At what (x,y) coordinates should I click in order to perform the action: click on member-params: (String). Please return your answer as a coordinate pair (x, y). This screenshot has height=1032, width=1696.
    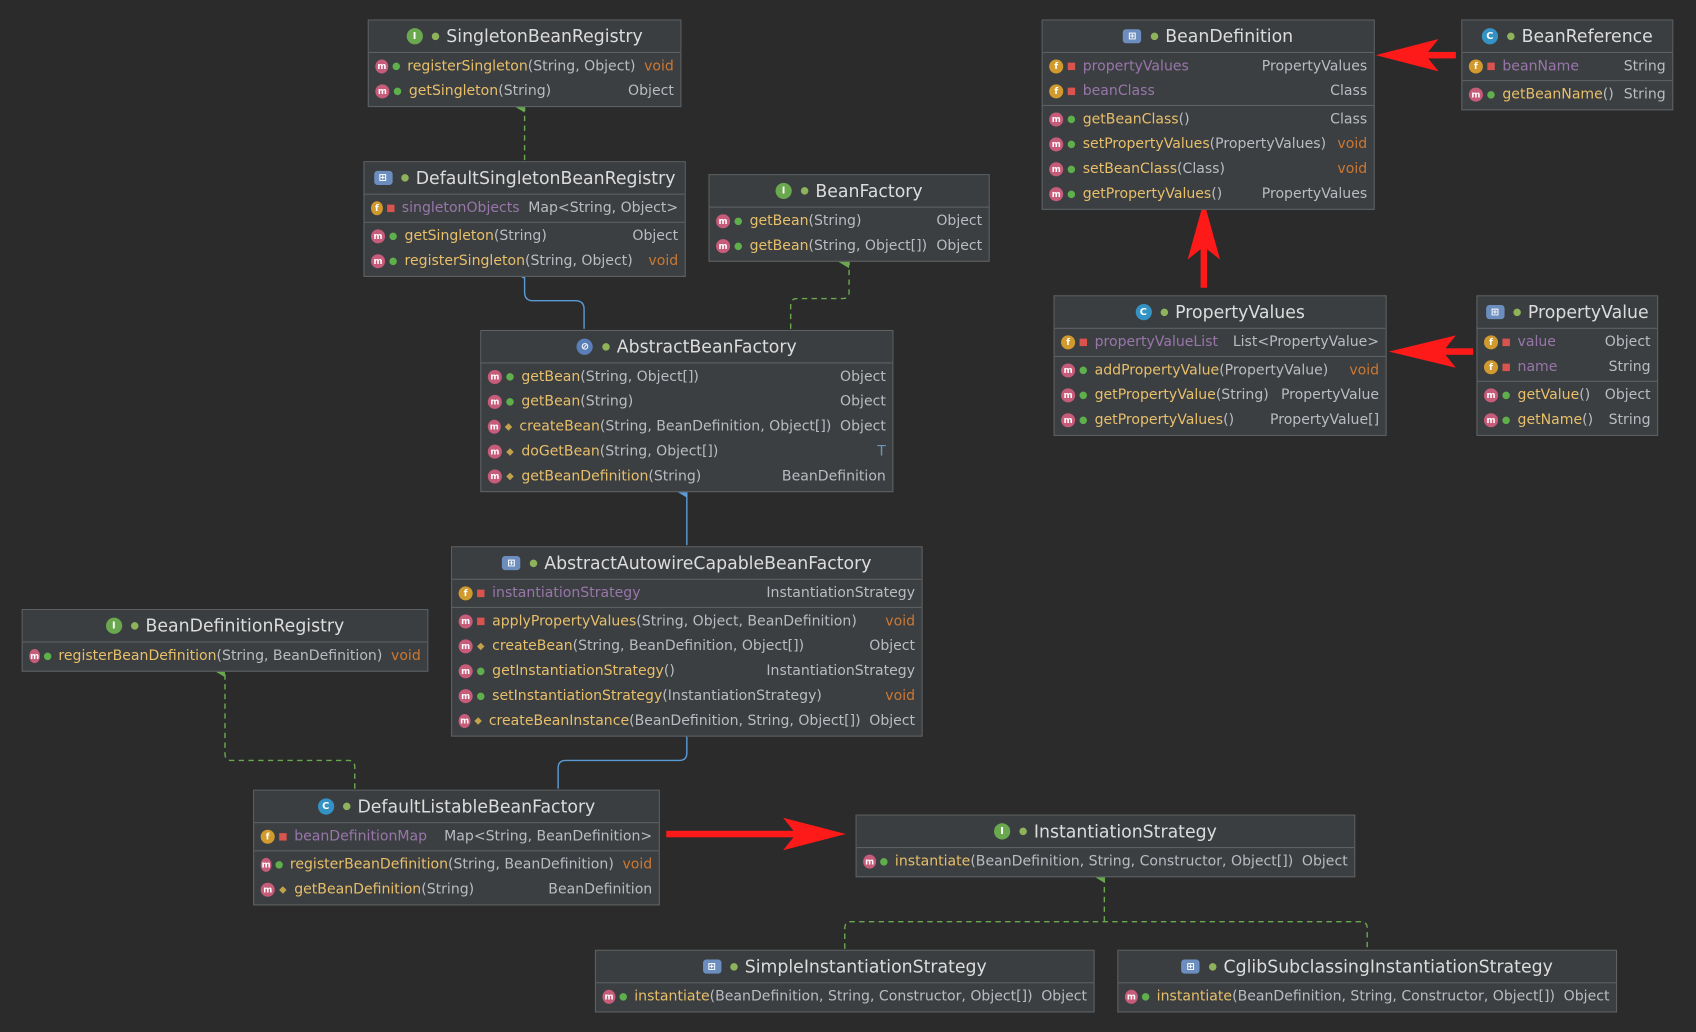
    Looking at the image, I should click on (525, 91).